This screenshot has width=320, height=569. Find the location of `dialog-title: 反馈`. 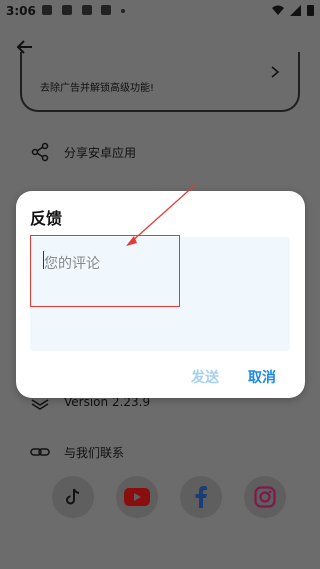

dialog-title: 反馈 is located at coordinates (46, 218).